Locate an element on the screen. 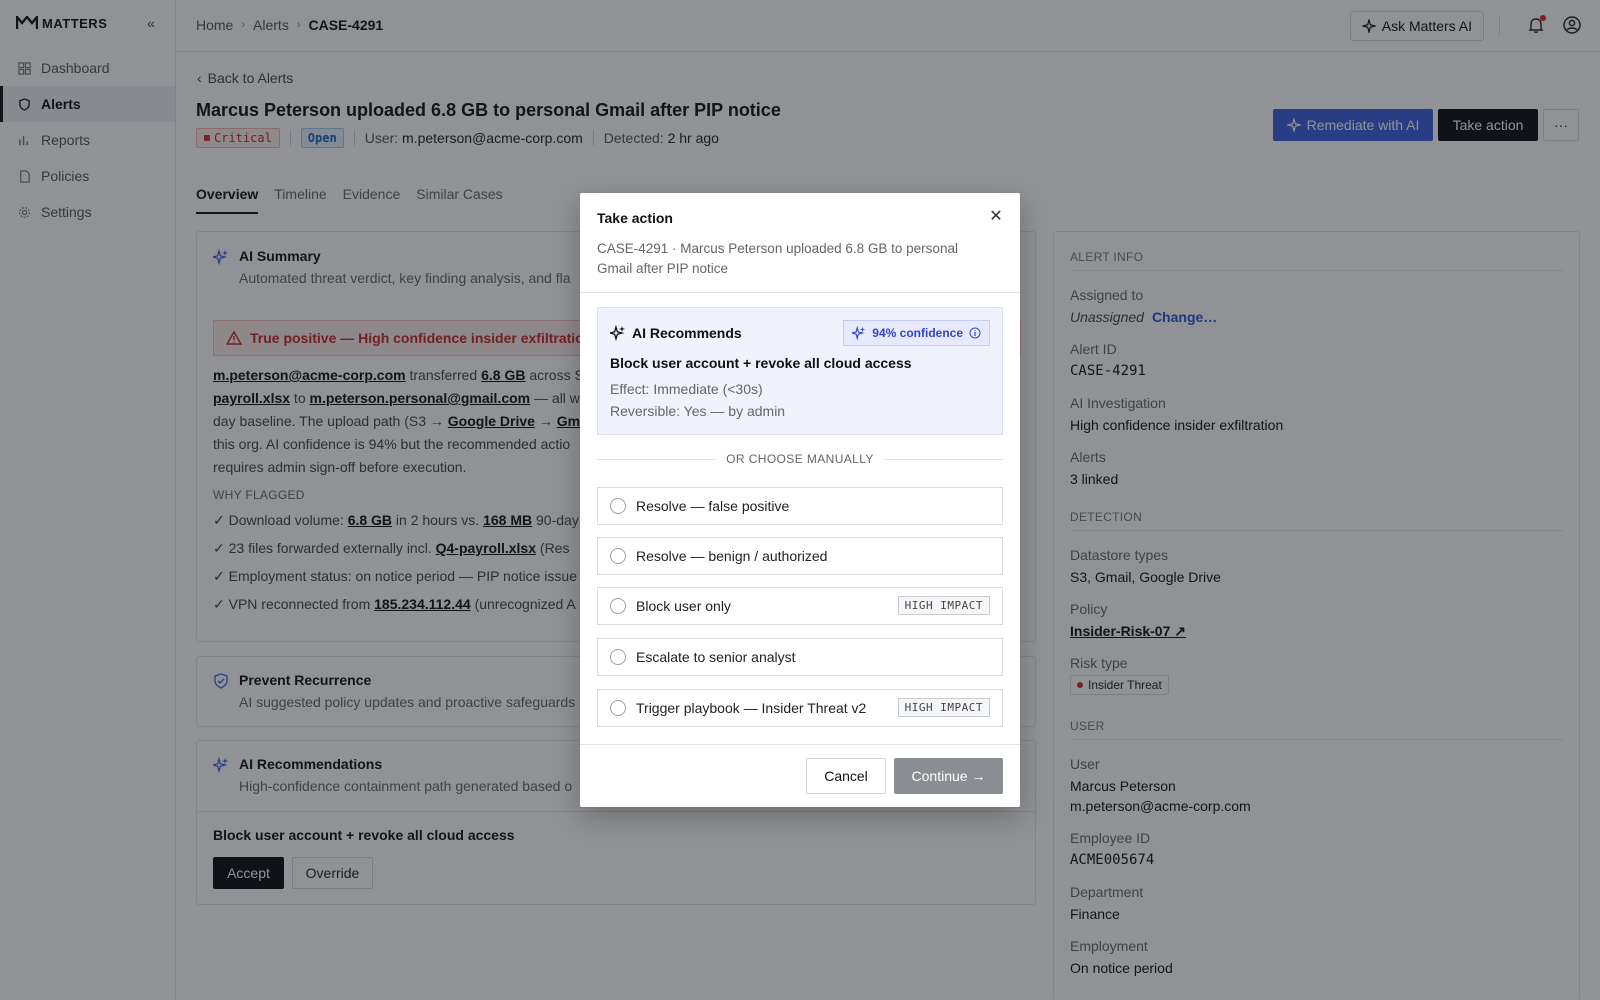  or-label: OR CHOOSE MANUALLY is located at coordinates (800, 459).